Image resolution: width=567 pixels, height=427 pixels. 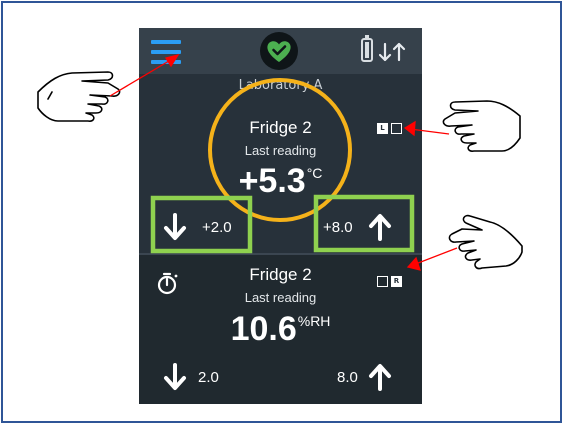 What do you see at coordinates (280, 85) in the screenshot?
I see `location-label: Laboratory A` at bounding box center [280, 85].